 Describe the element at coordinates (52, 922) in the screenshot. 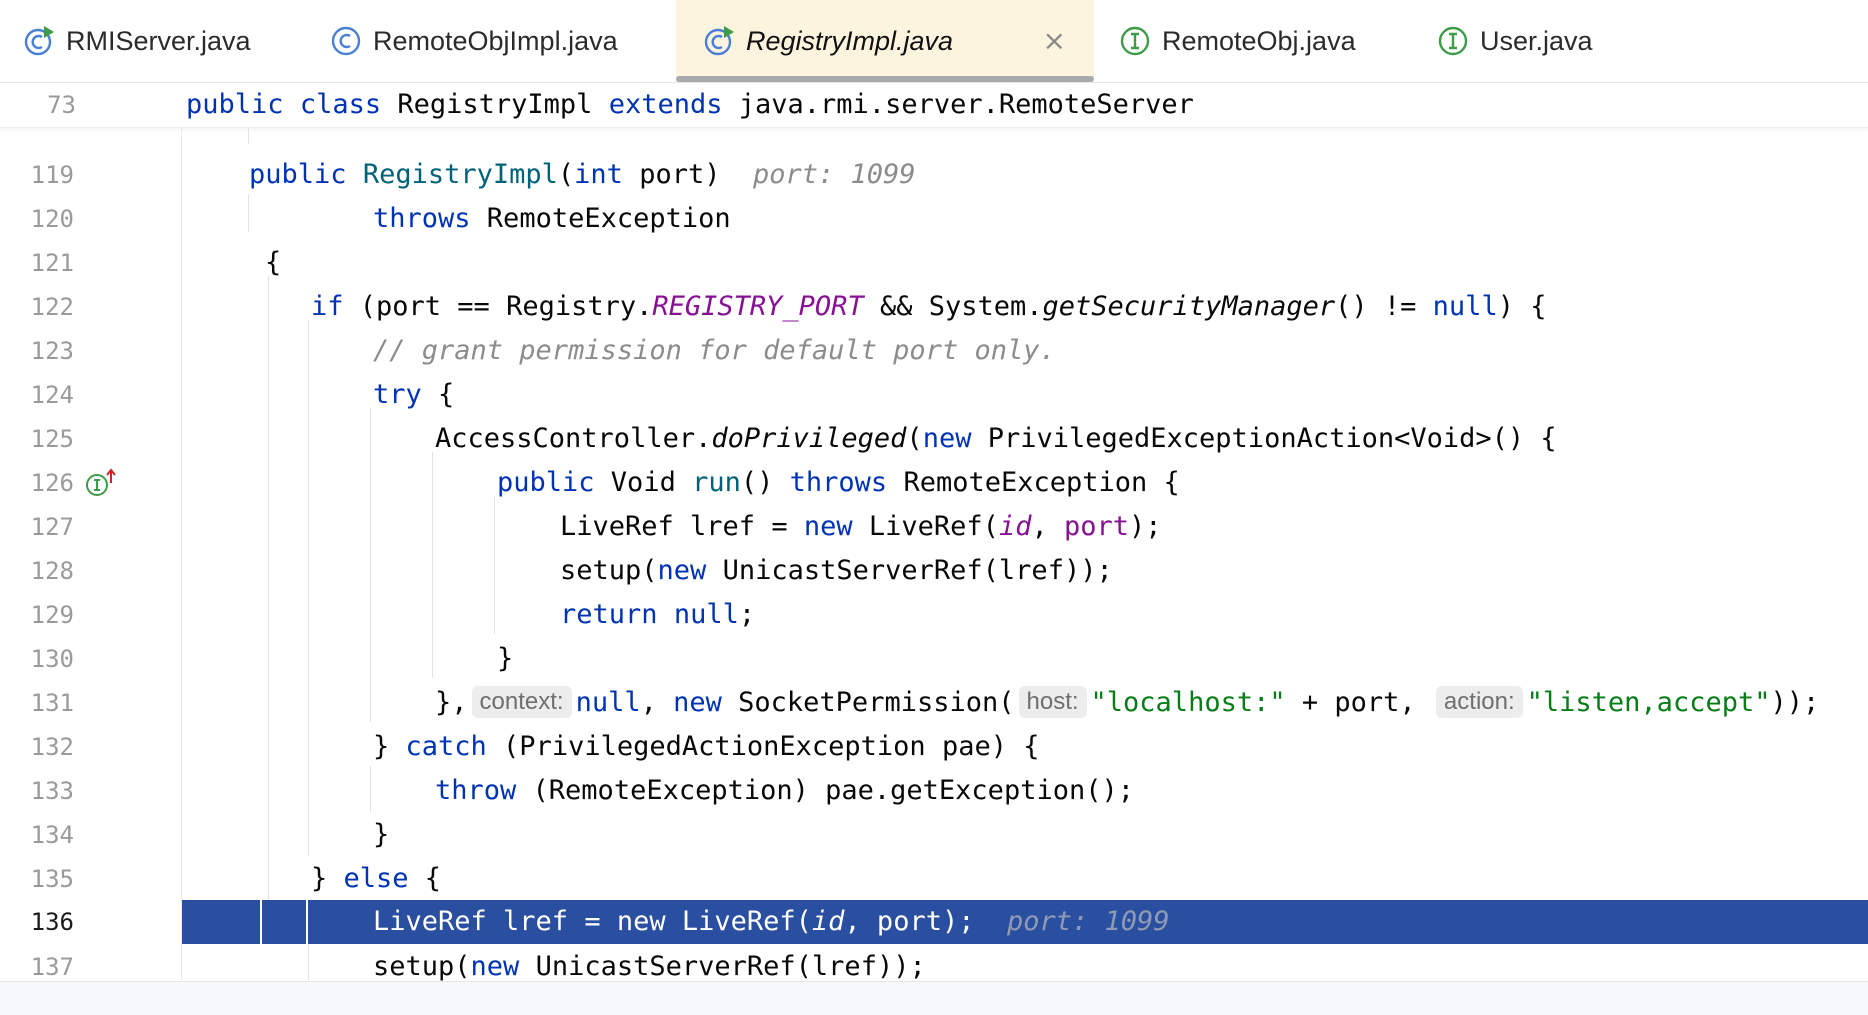

I see `line-number: 136` at that location.